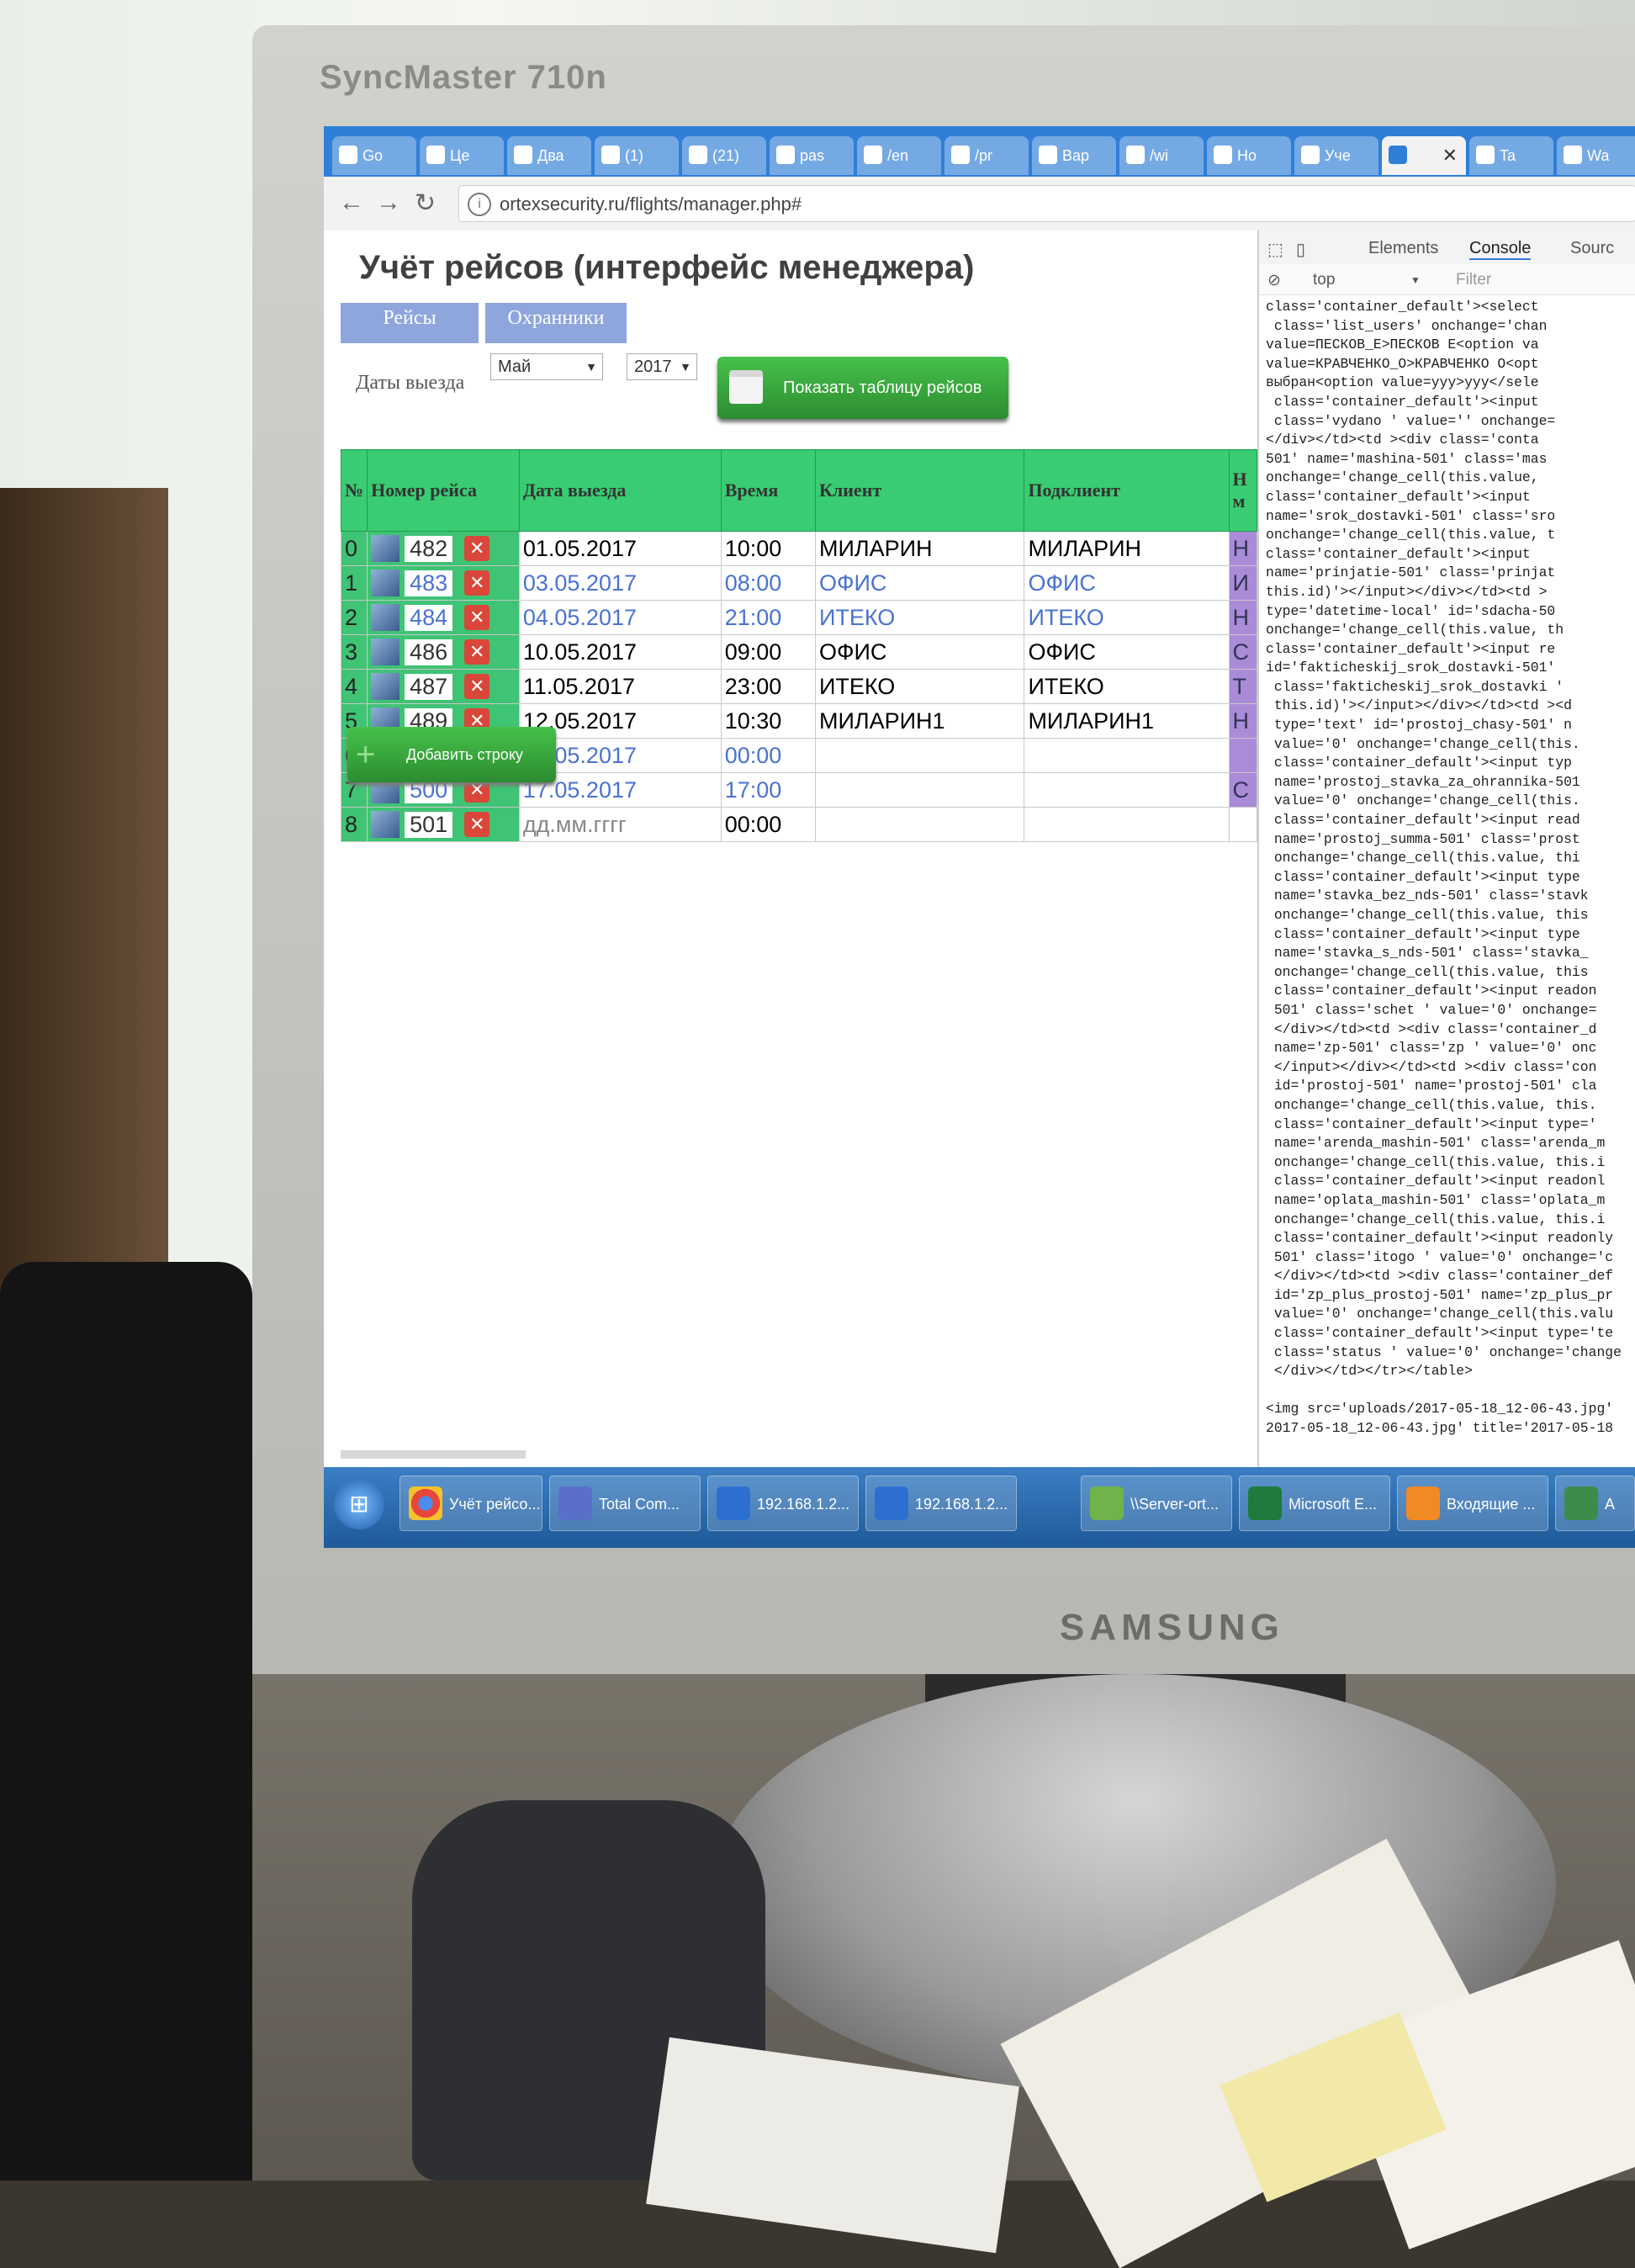  What do you see at coordinates (1074, 155) in the screenshot?
I see `browser-tab: Вар` at bounding box center [1074, 155].